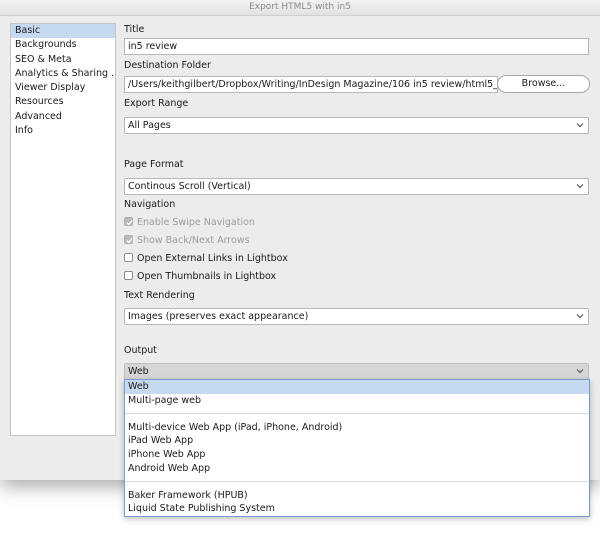 This screenshot has width=600, height=541. Describe the element at coordinates (356, 46) in the screenshot. I see `title-input: in5 review` at that location.